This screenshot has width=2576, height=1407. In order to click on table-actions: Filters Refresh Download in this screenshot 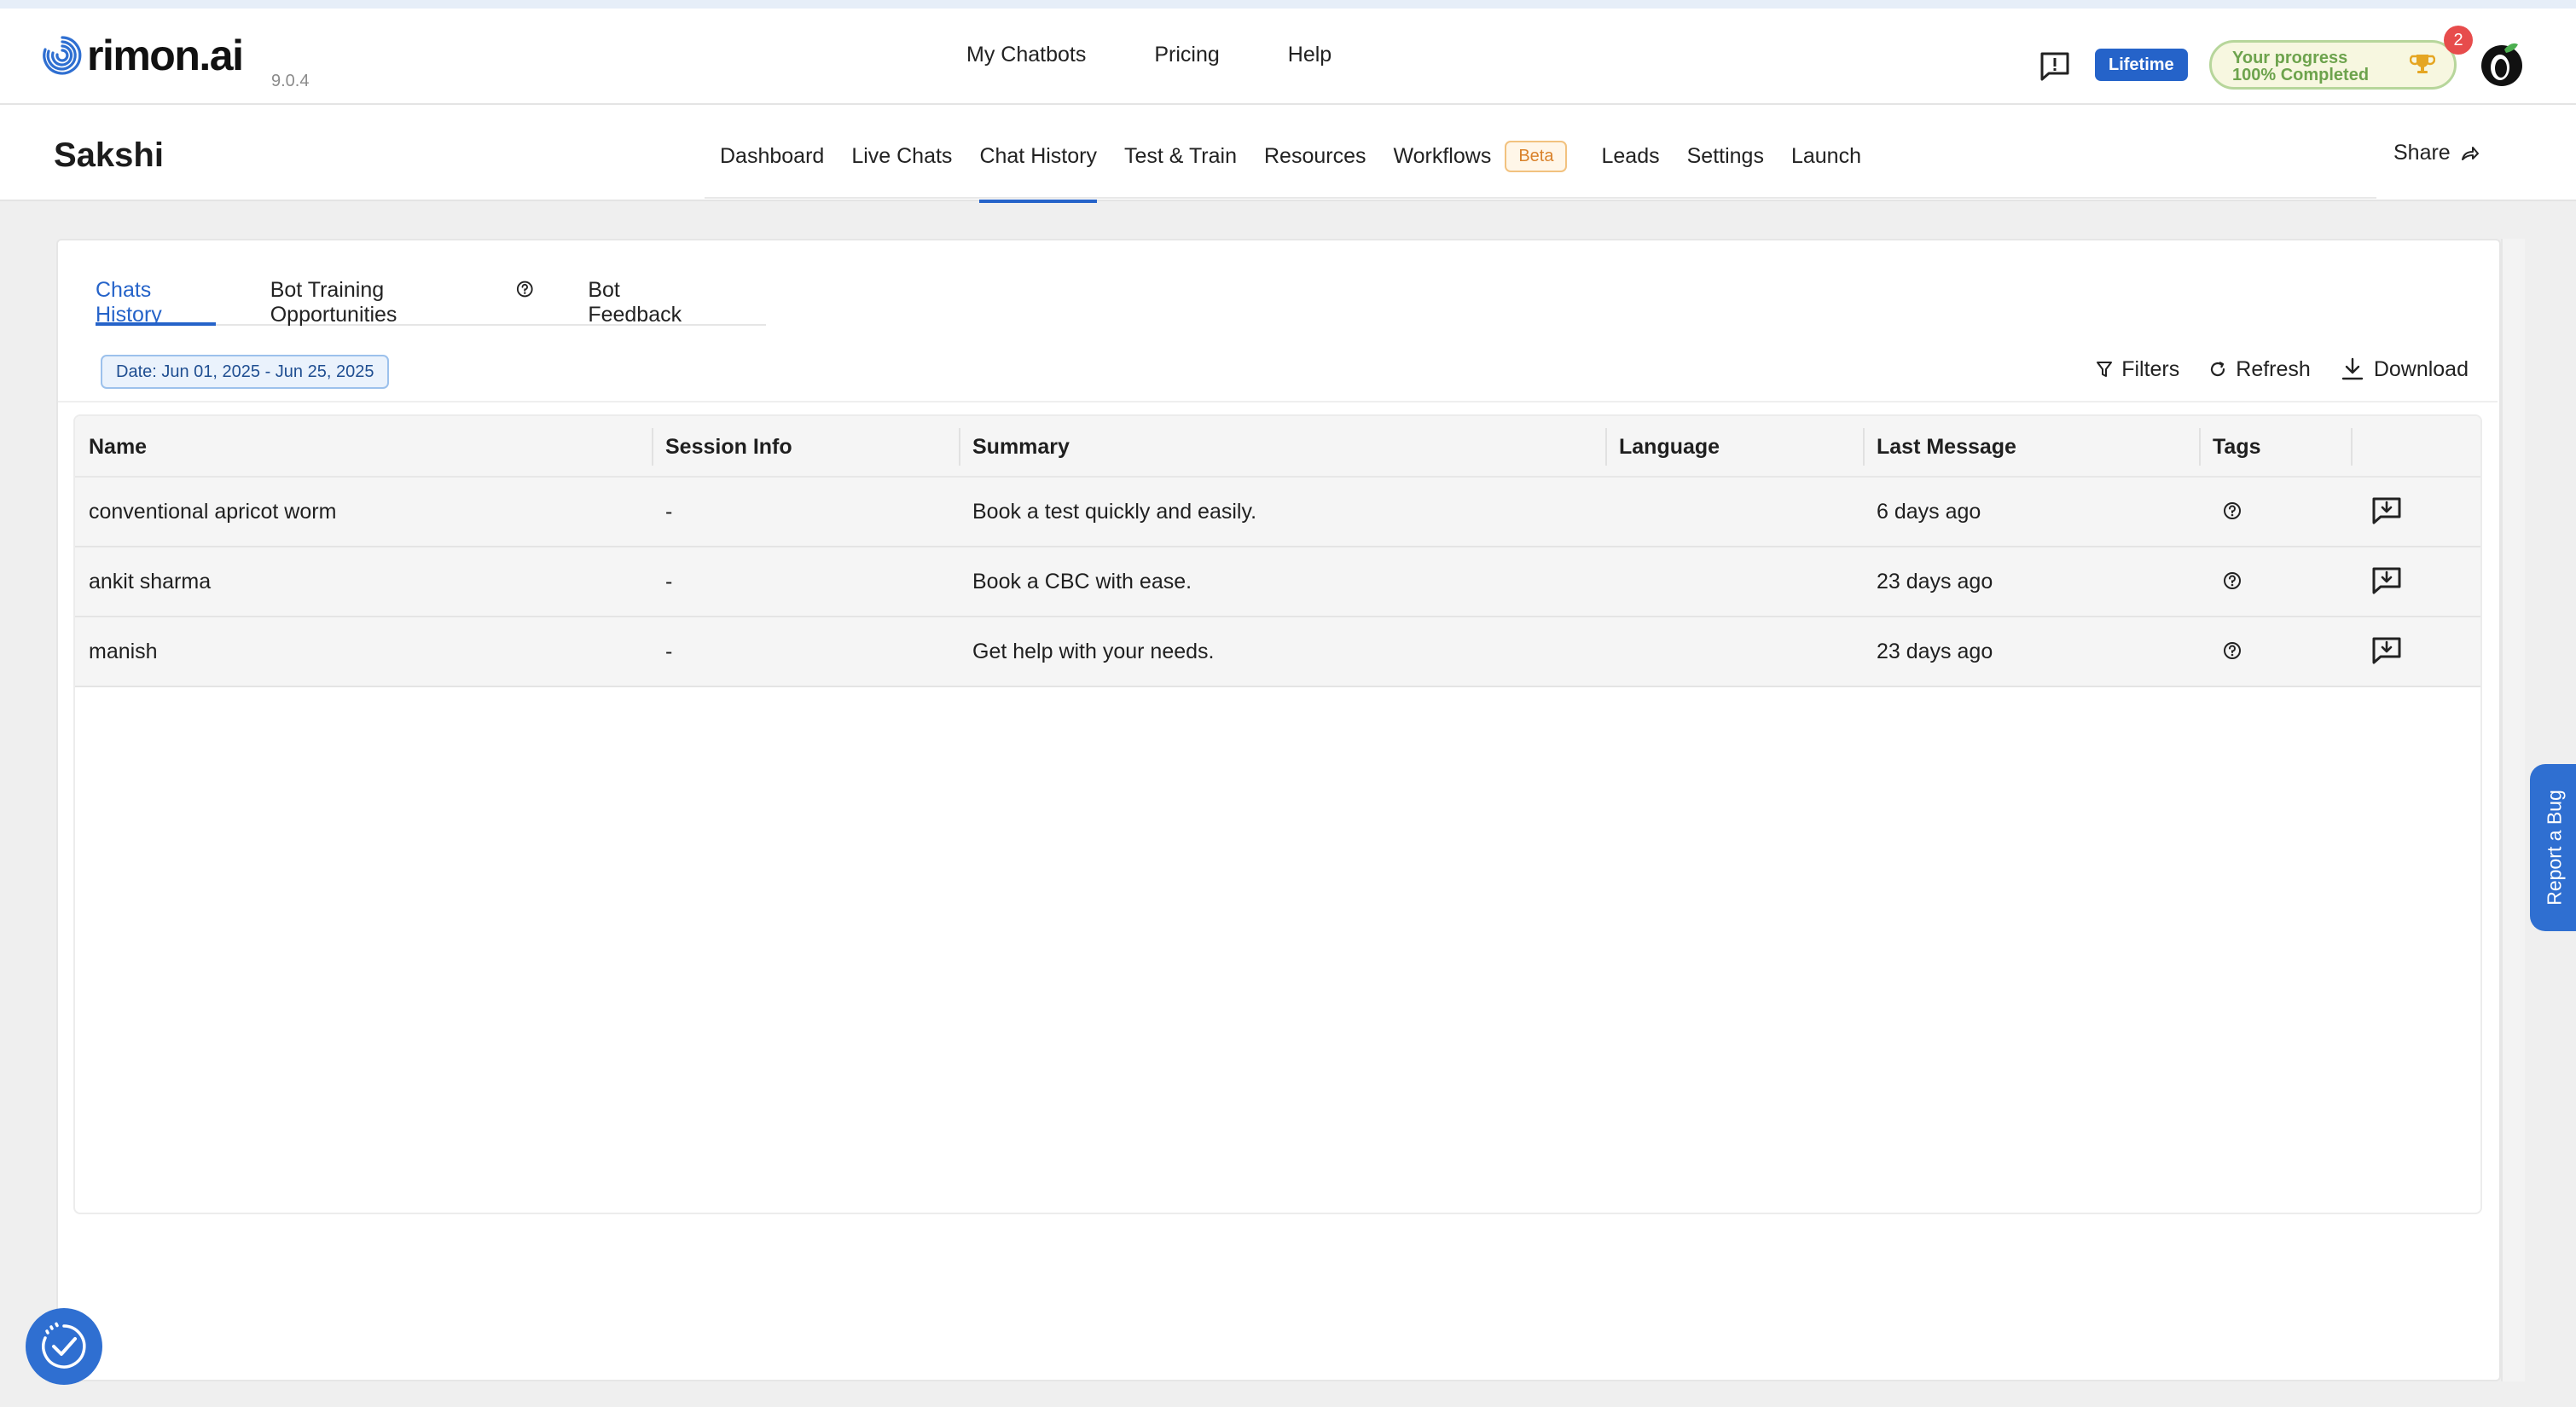, I will do `click(2268, 369)`.